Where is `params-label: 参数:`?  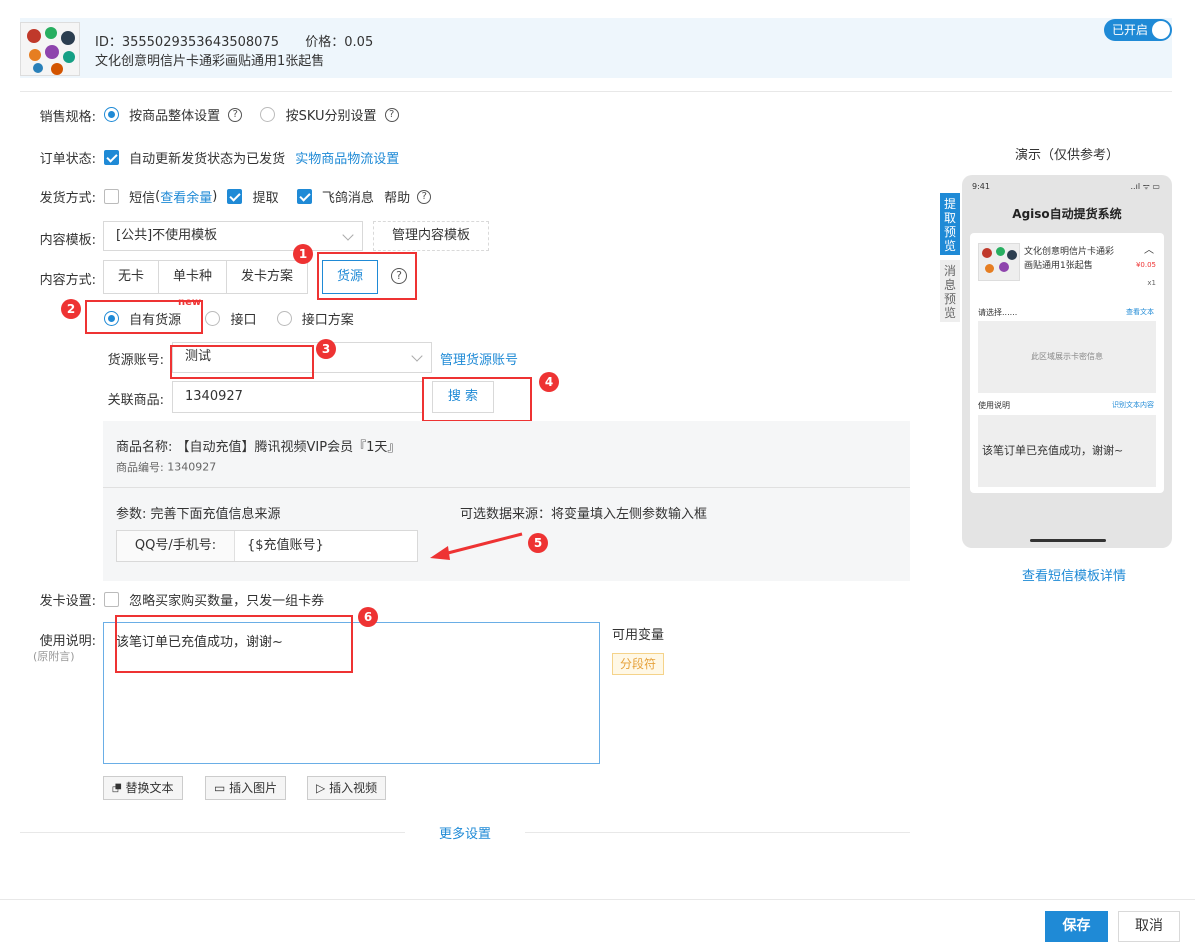 params-label: 参数: is located at coordinates (131, 514).